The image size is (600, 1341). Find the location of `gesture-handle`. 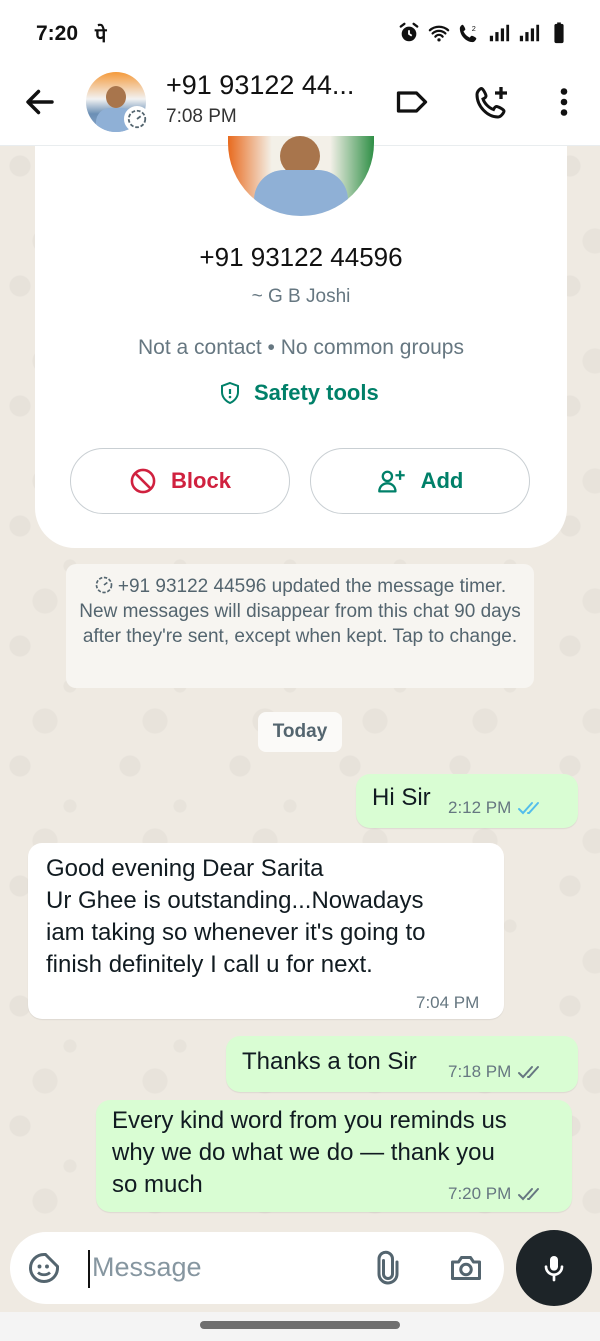

gesture-handle is located at coordinates (300, 1325).